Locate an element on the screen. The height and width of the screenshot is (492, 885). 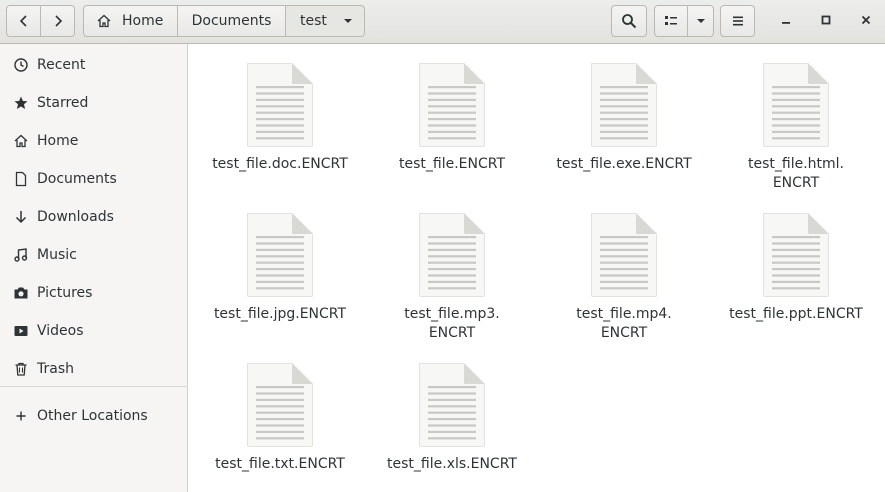
file-item: test_file.mp4. ENCRT is located at coordinates (624, 268).